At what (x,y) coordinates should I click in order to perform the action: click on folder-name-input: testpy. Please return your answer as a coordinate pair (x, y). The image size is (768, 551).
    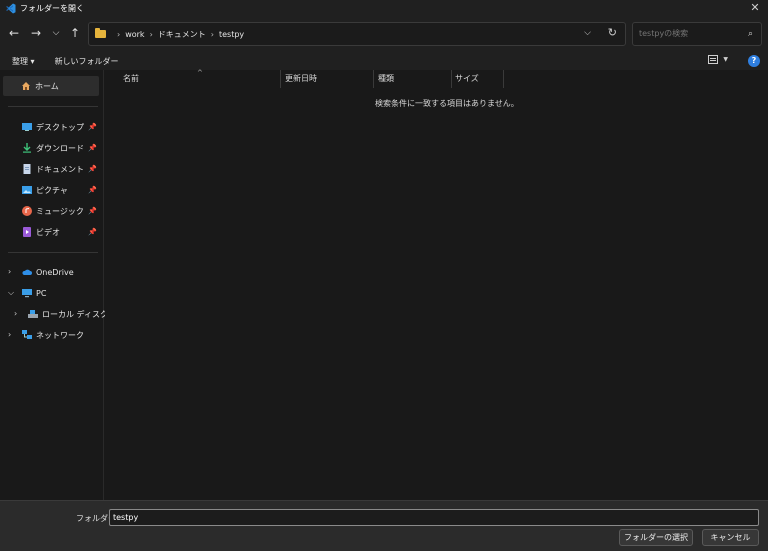
    Looking at the image, I should click on (434, 517).